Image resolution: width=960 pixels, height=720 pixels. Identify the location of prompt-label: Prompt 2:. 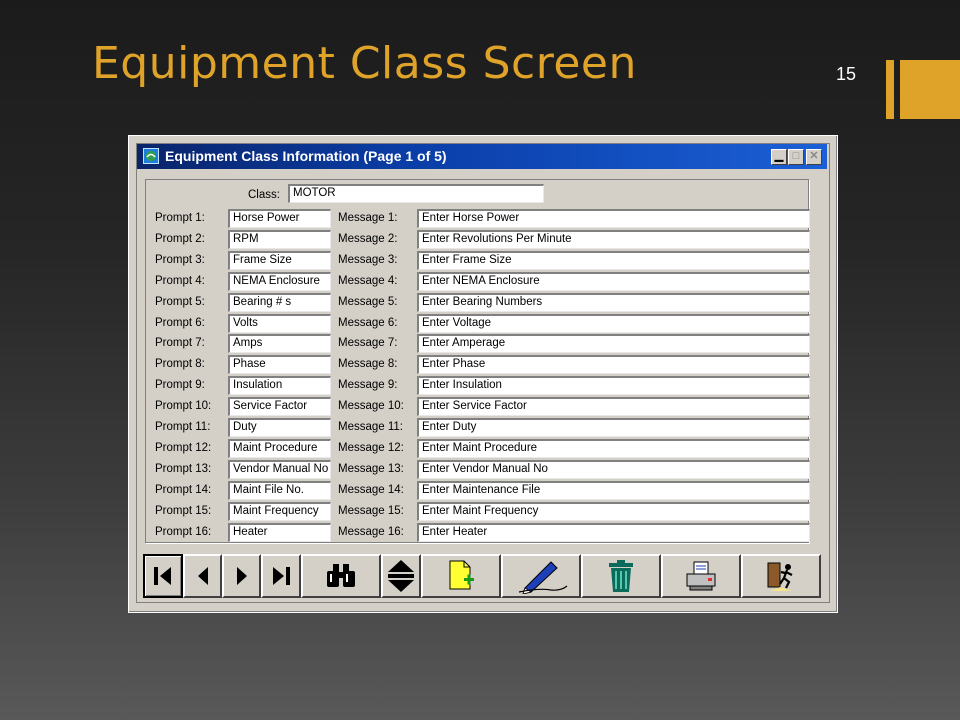
(180, 238).